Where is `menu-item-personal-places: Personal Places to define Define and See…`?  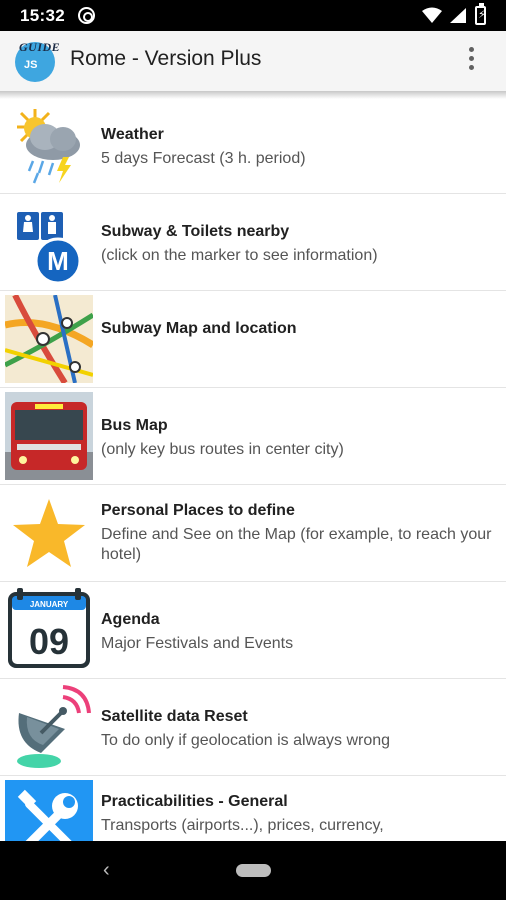
menu-item-personal-places: Personal Places to define Define and See… is located at coordinates (253, 533).